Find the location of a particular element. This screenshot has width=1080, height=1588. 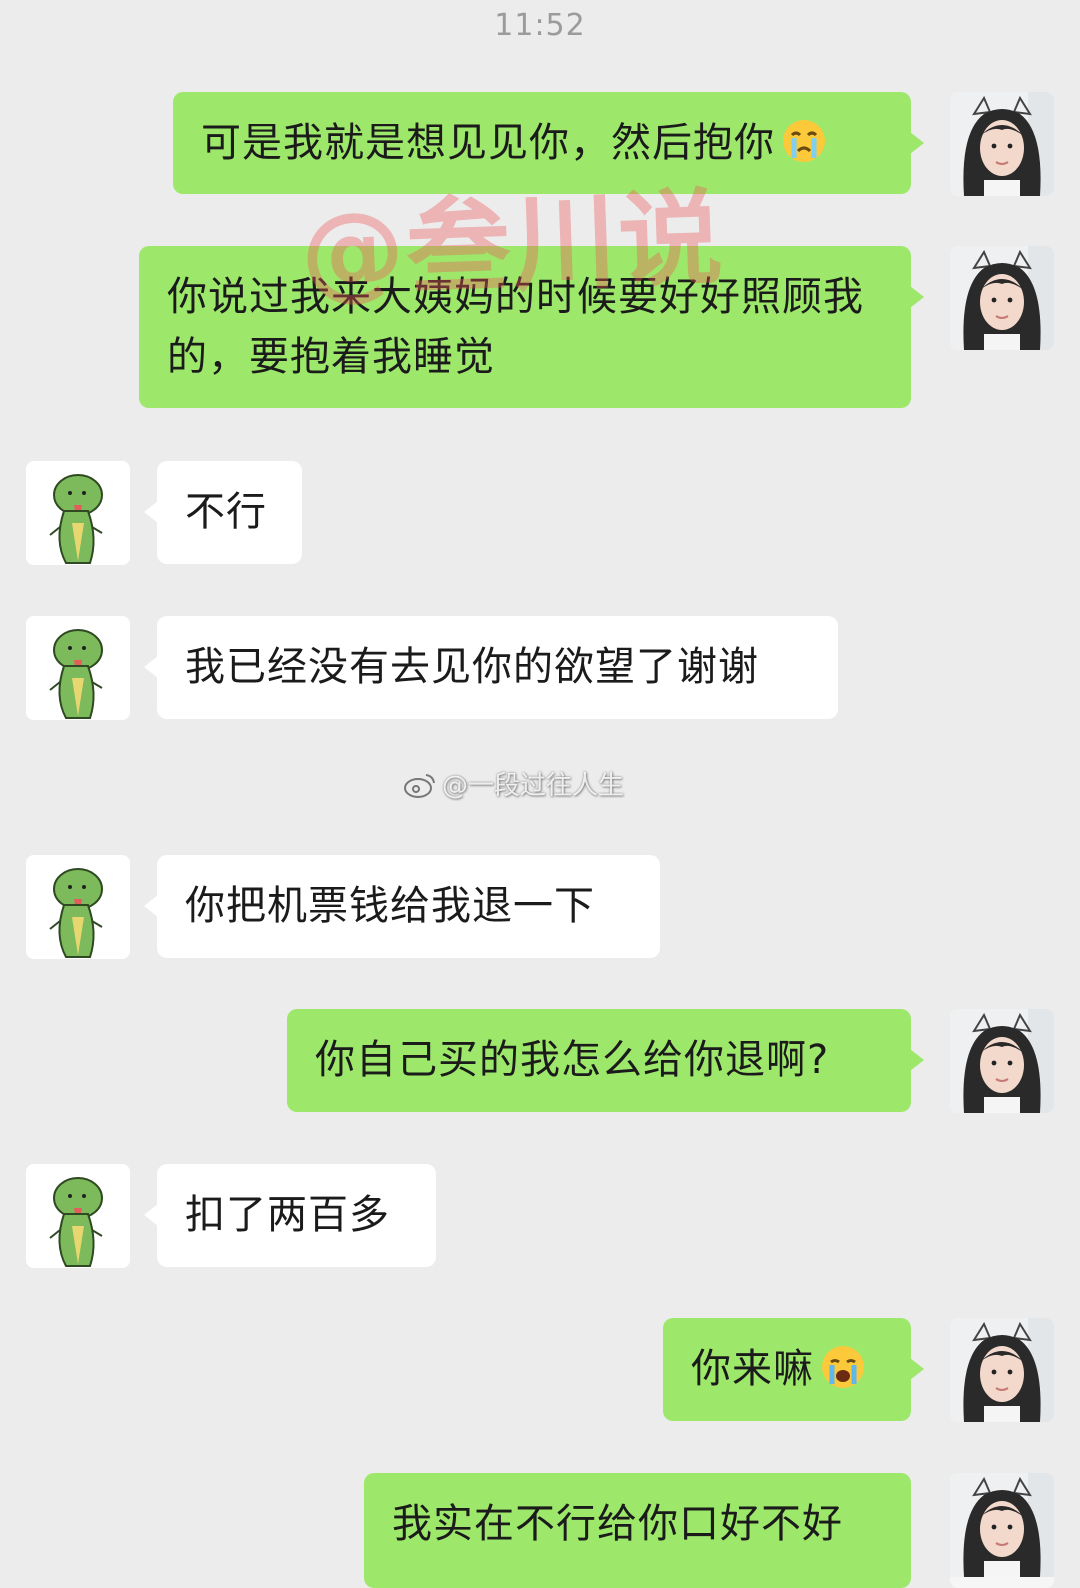

message-bubble-received: 你把机票钱给我退一下 is located at coordinates (402, 906).